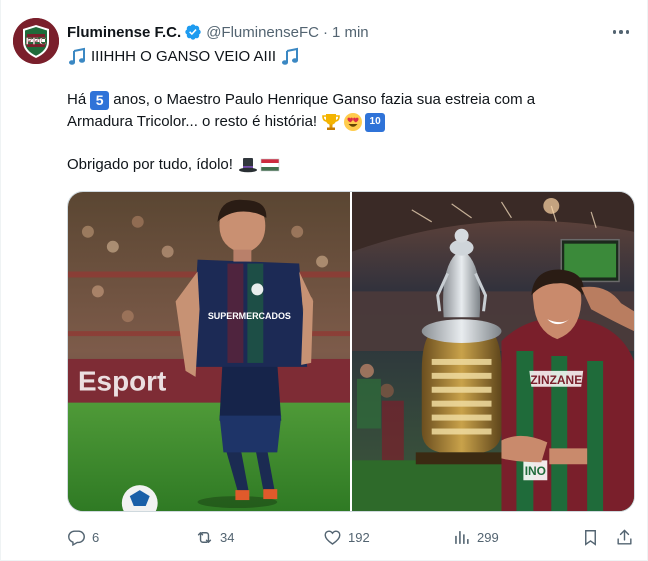 This screenshot has height=561, width=648. What do you see at coordinates (359, 537) in the screenshot?
I see `like-count: 192` at bounding box center [359, 537].